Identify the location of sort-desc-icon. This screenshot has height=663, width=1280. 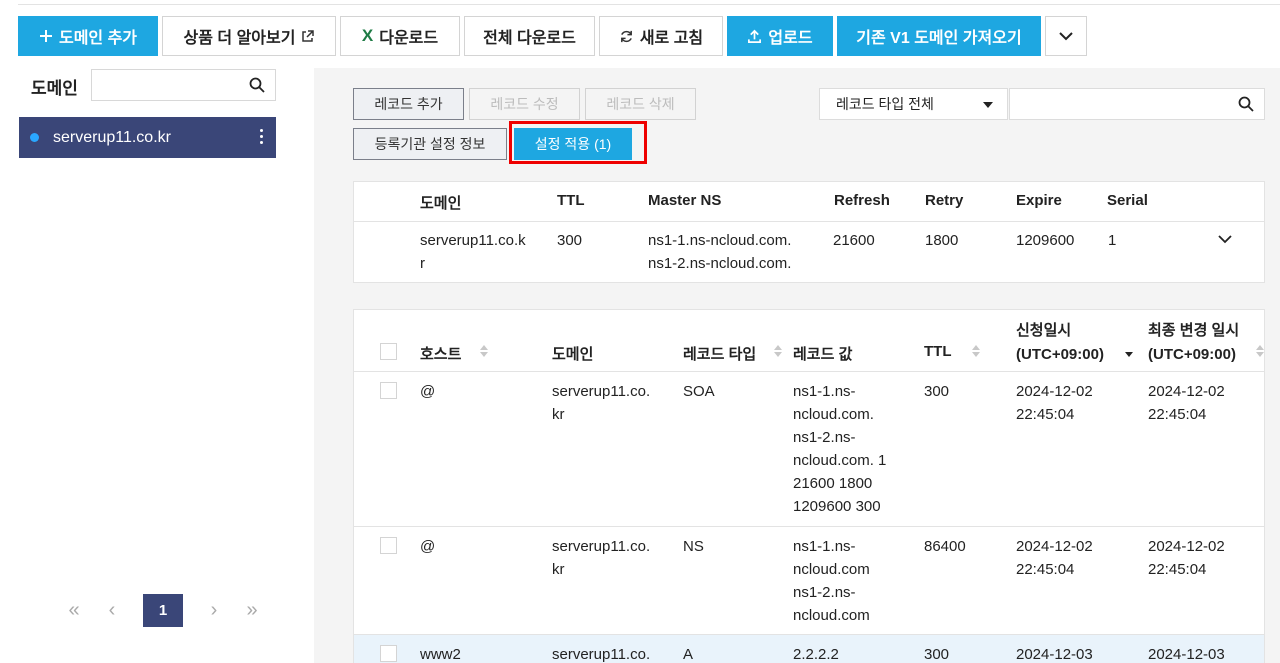
(1129, 351).